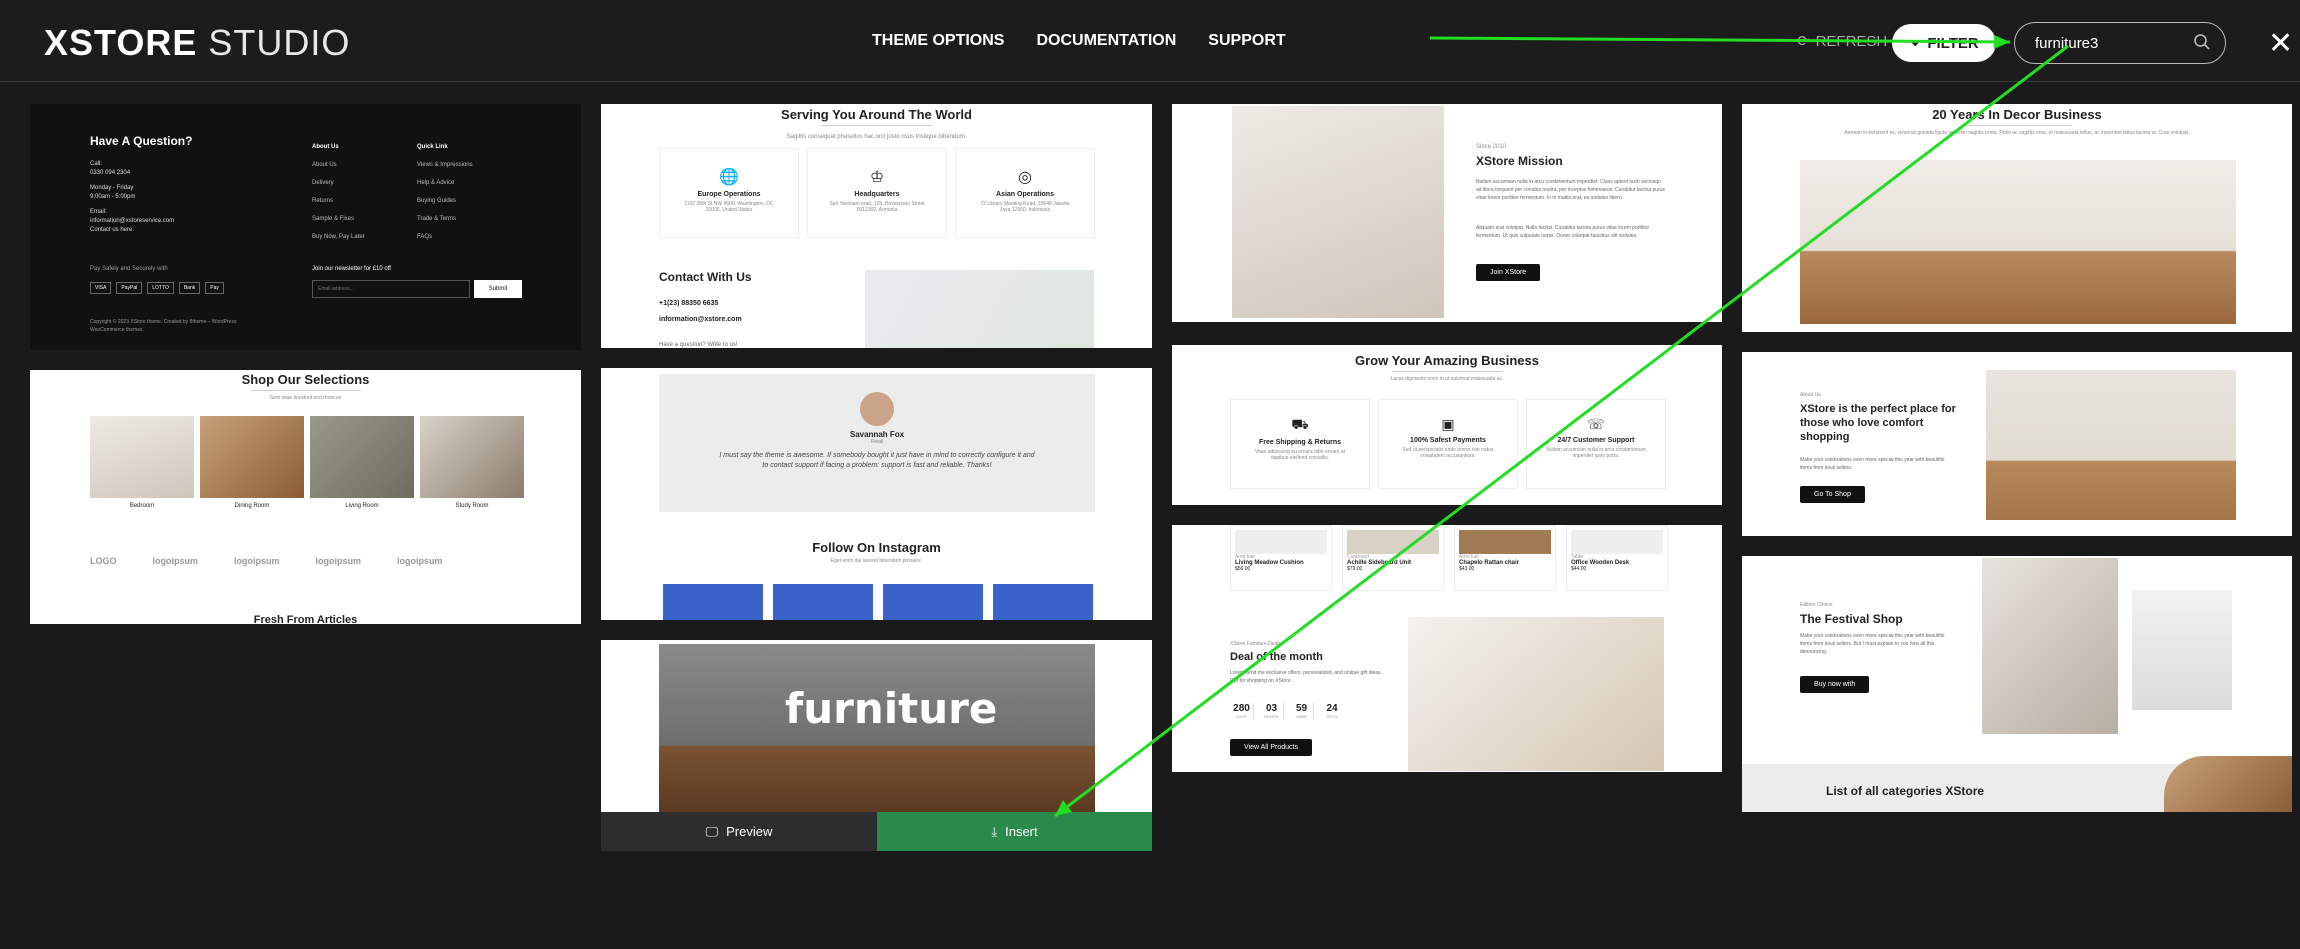 This screenshot has height=949, width=2300. I want to click on footer-newsletter: Join our newsletter for £10 off, so click(351, 269).